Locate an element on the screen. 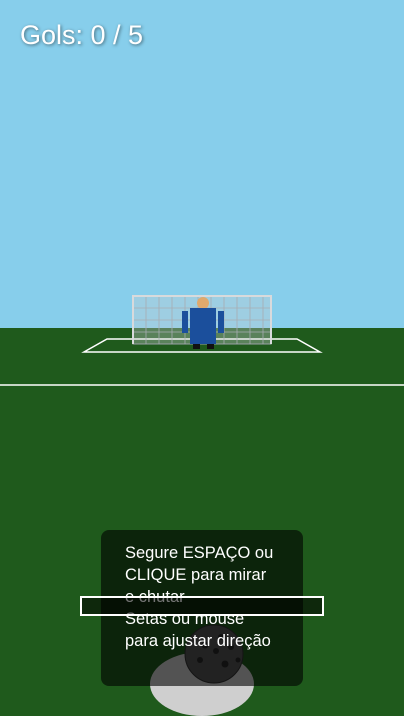 The image size is (404, 716). goalkeeper-head is located at coordinates (203, 303).